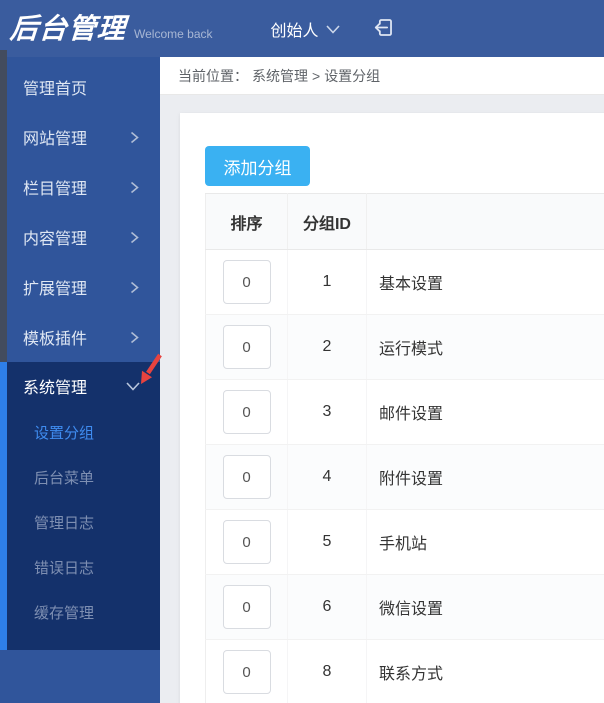 This screenshot has width=604, height=703. I want to click on group-name-cell: 手机站, so click(485, 542).